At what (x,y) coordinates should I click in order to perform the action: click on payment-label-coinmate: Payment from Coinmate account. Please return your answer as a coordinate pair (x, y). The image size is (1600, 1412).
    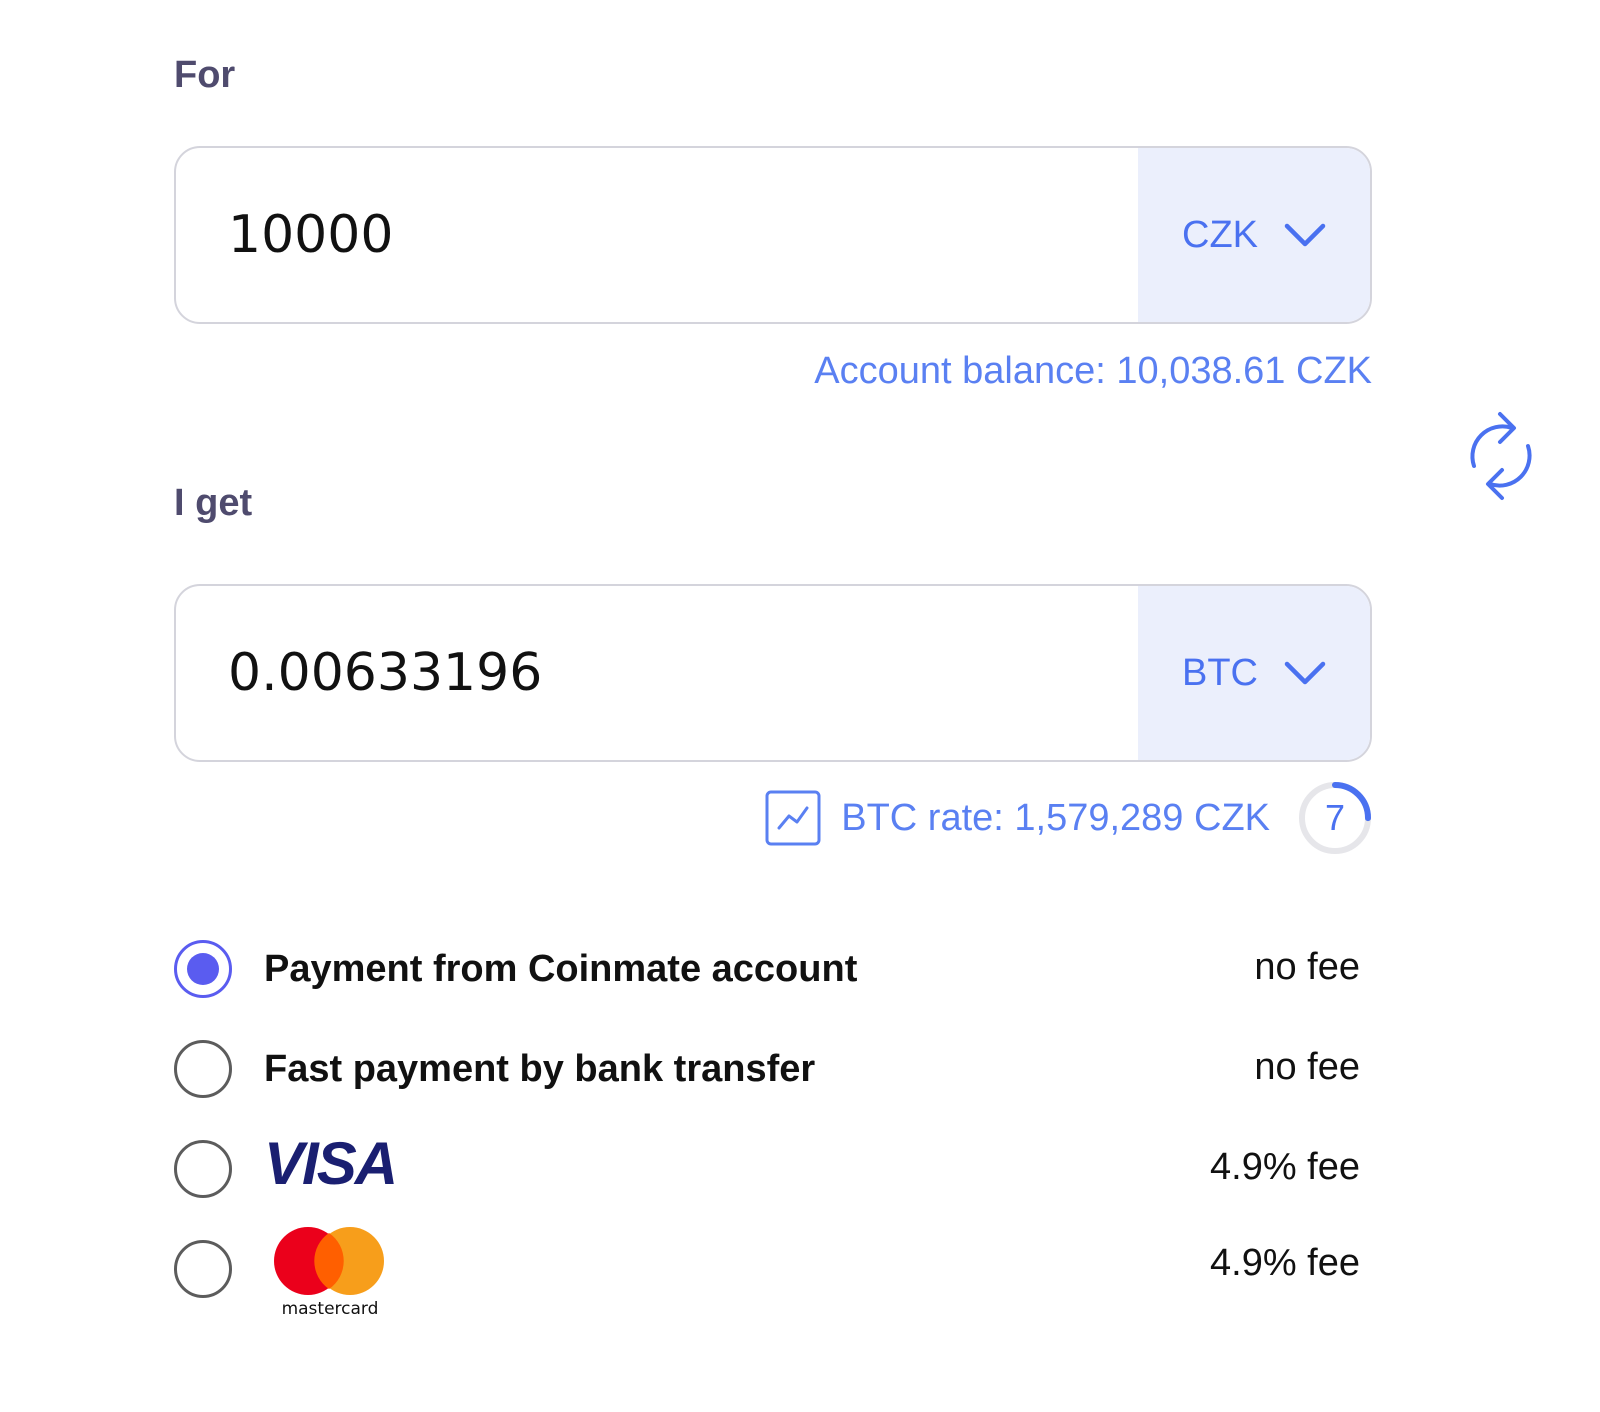
    Looking at the image, I should click on (561, 968).